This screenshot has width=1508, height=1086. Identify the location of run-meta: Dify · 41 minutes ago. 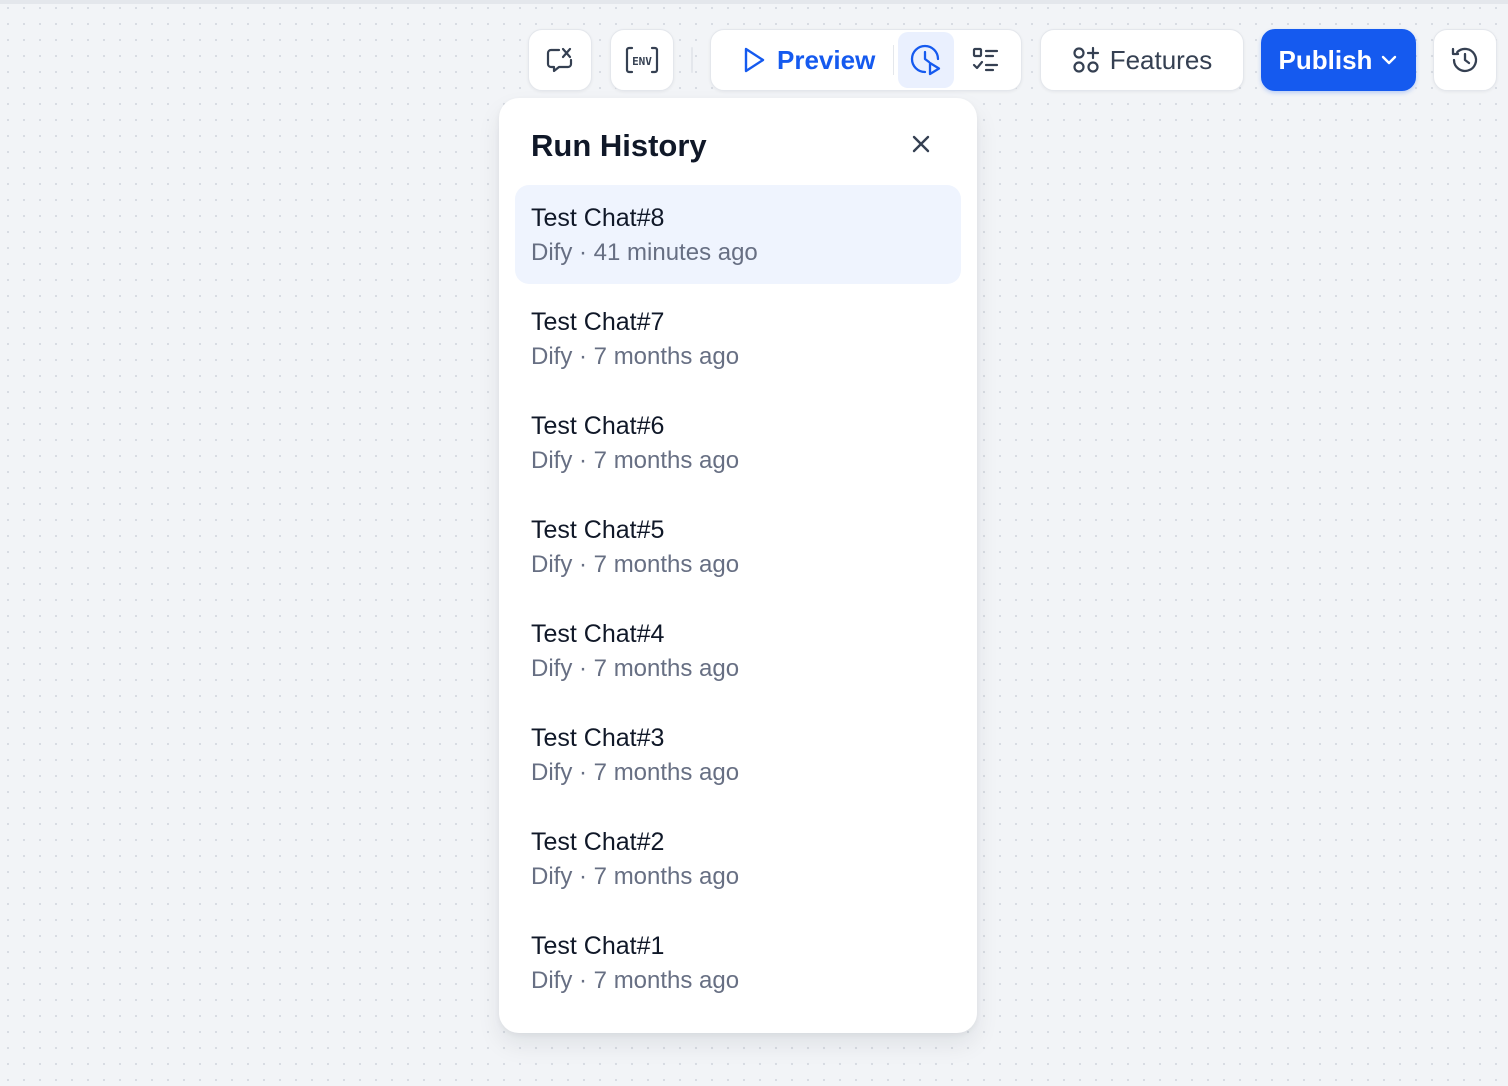
(644, 252).